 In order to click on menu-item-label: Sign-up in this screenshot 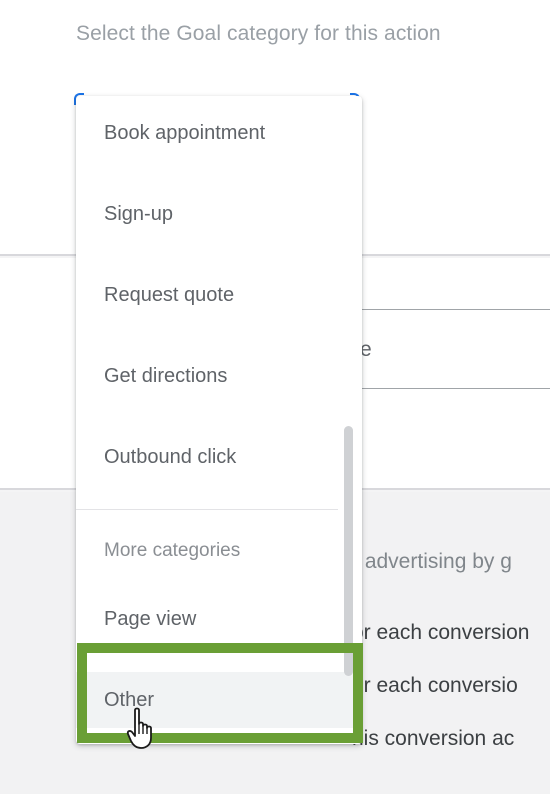, I will do `click(138, 213)`.